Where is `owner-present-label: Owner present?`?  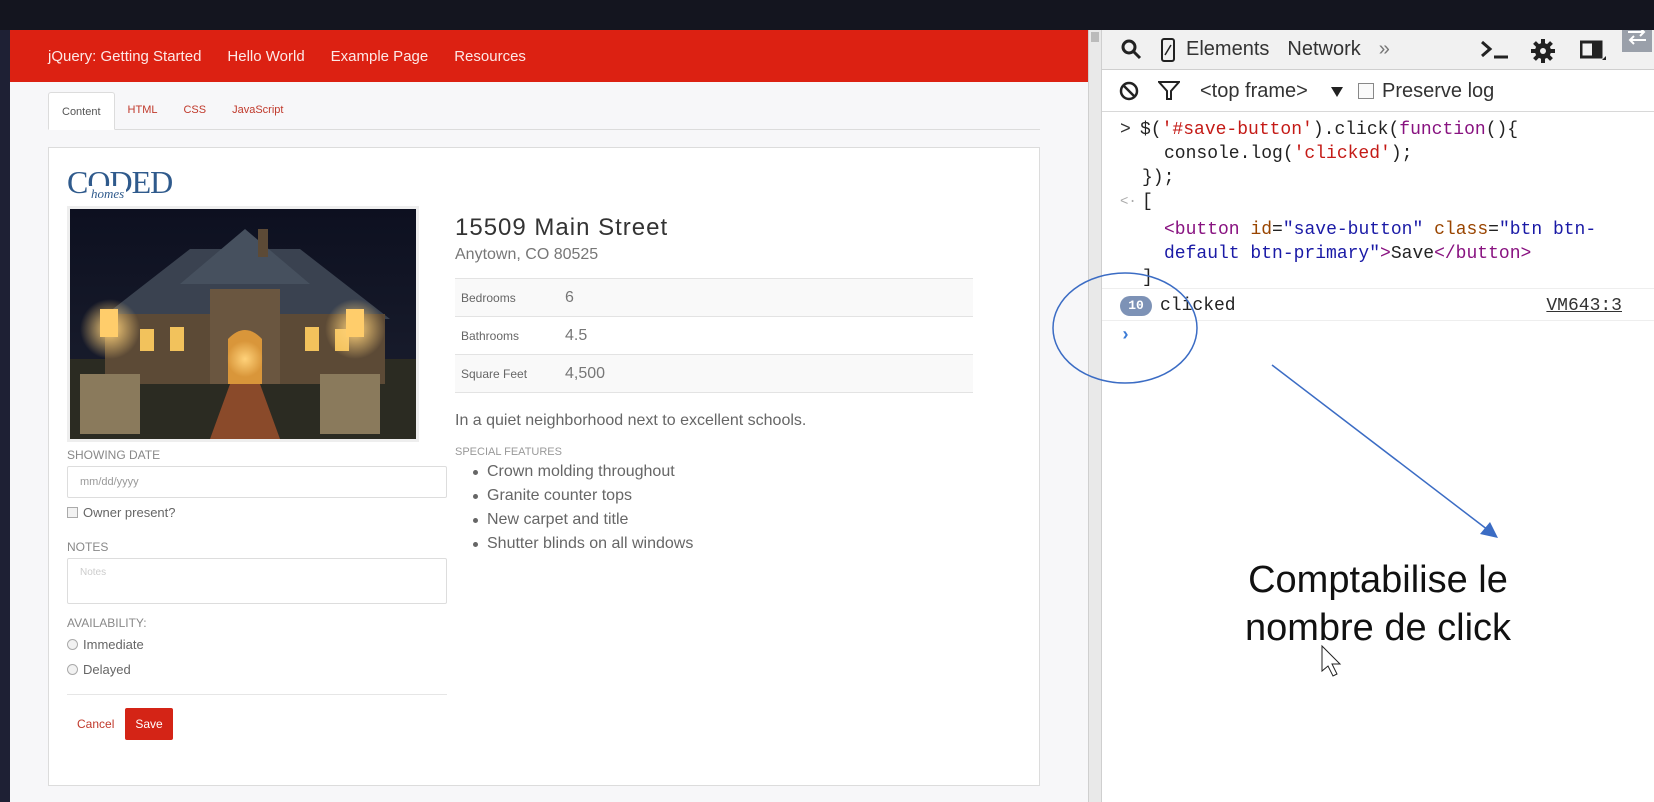
owner-present-label: Owner present? is located at coordinates (129, 512).